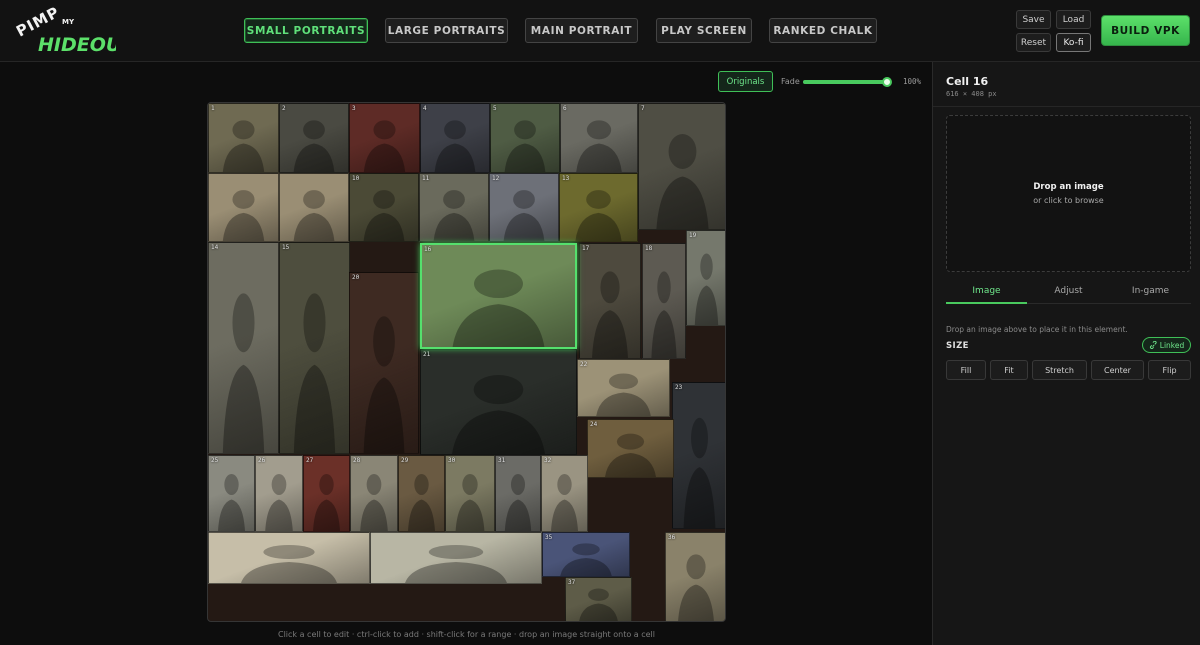 The height and width of the screenshot is (645, 1200). I want to click on board-cell: 32, so click(564, 493).